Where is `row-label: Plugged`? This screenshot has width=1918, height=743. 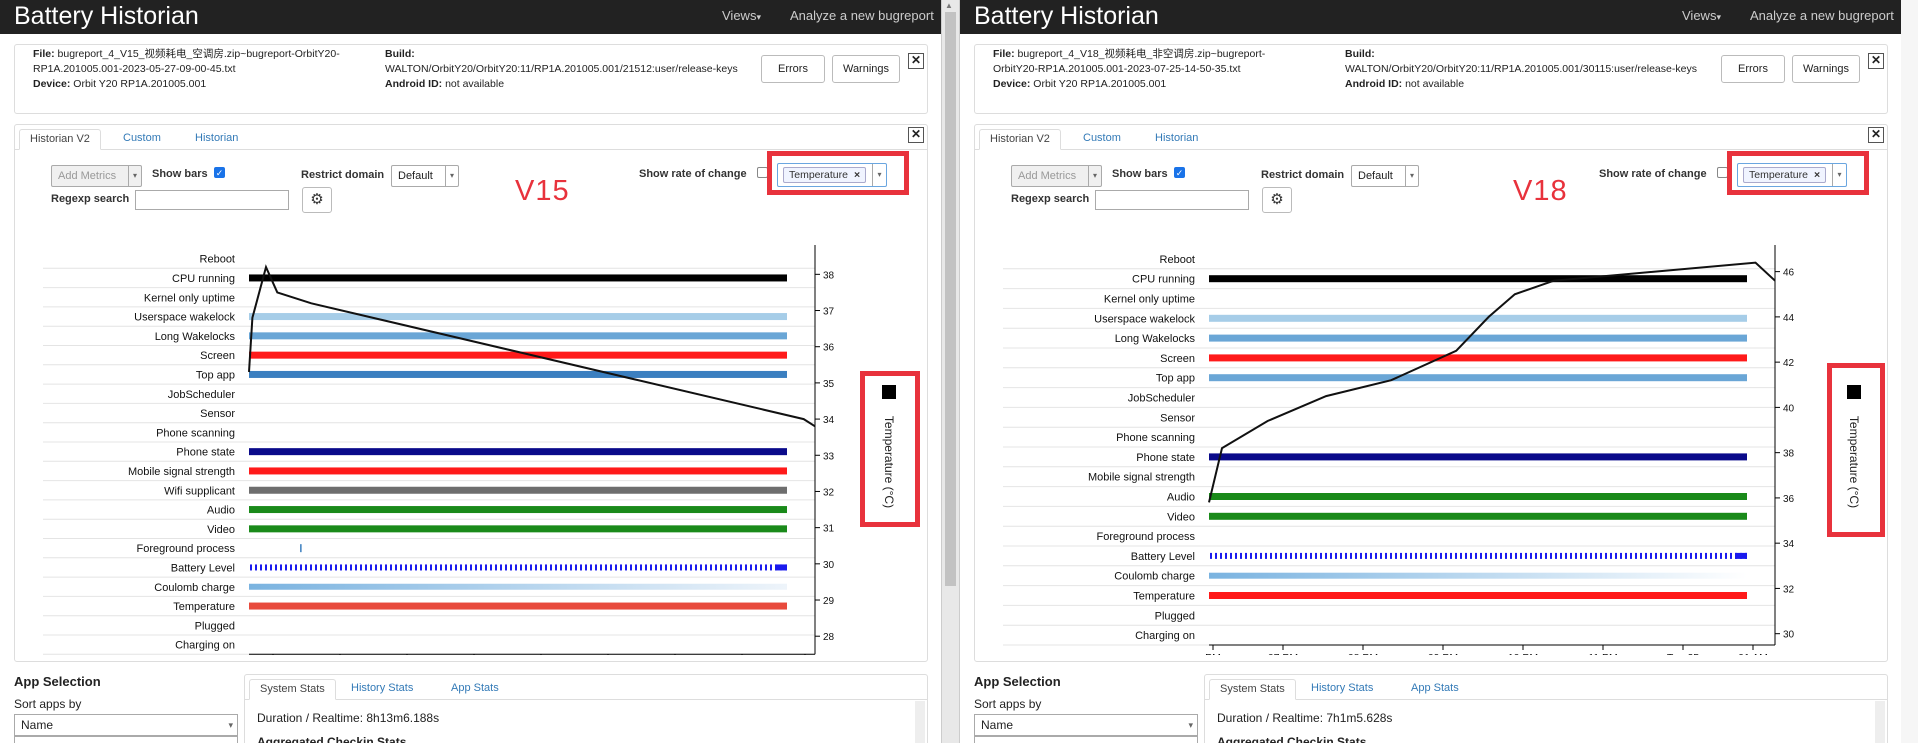
row-label: Plugged is located at coordinates (215, 626).